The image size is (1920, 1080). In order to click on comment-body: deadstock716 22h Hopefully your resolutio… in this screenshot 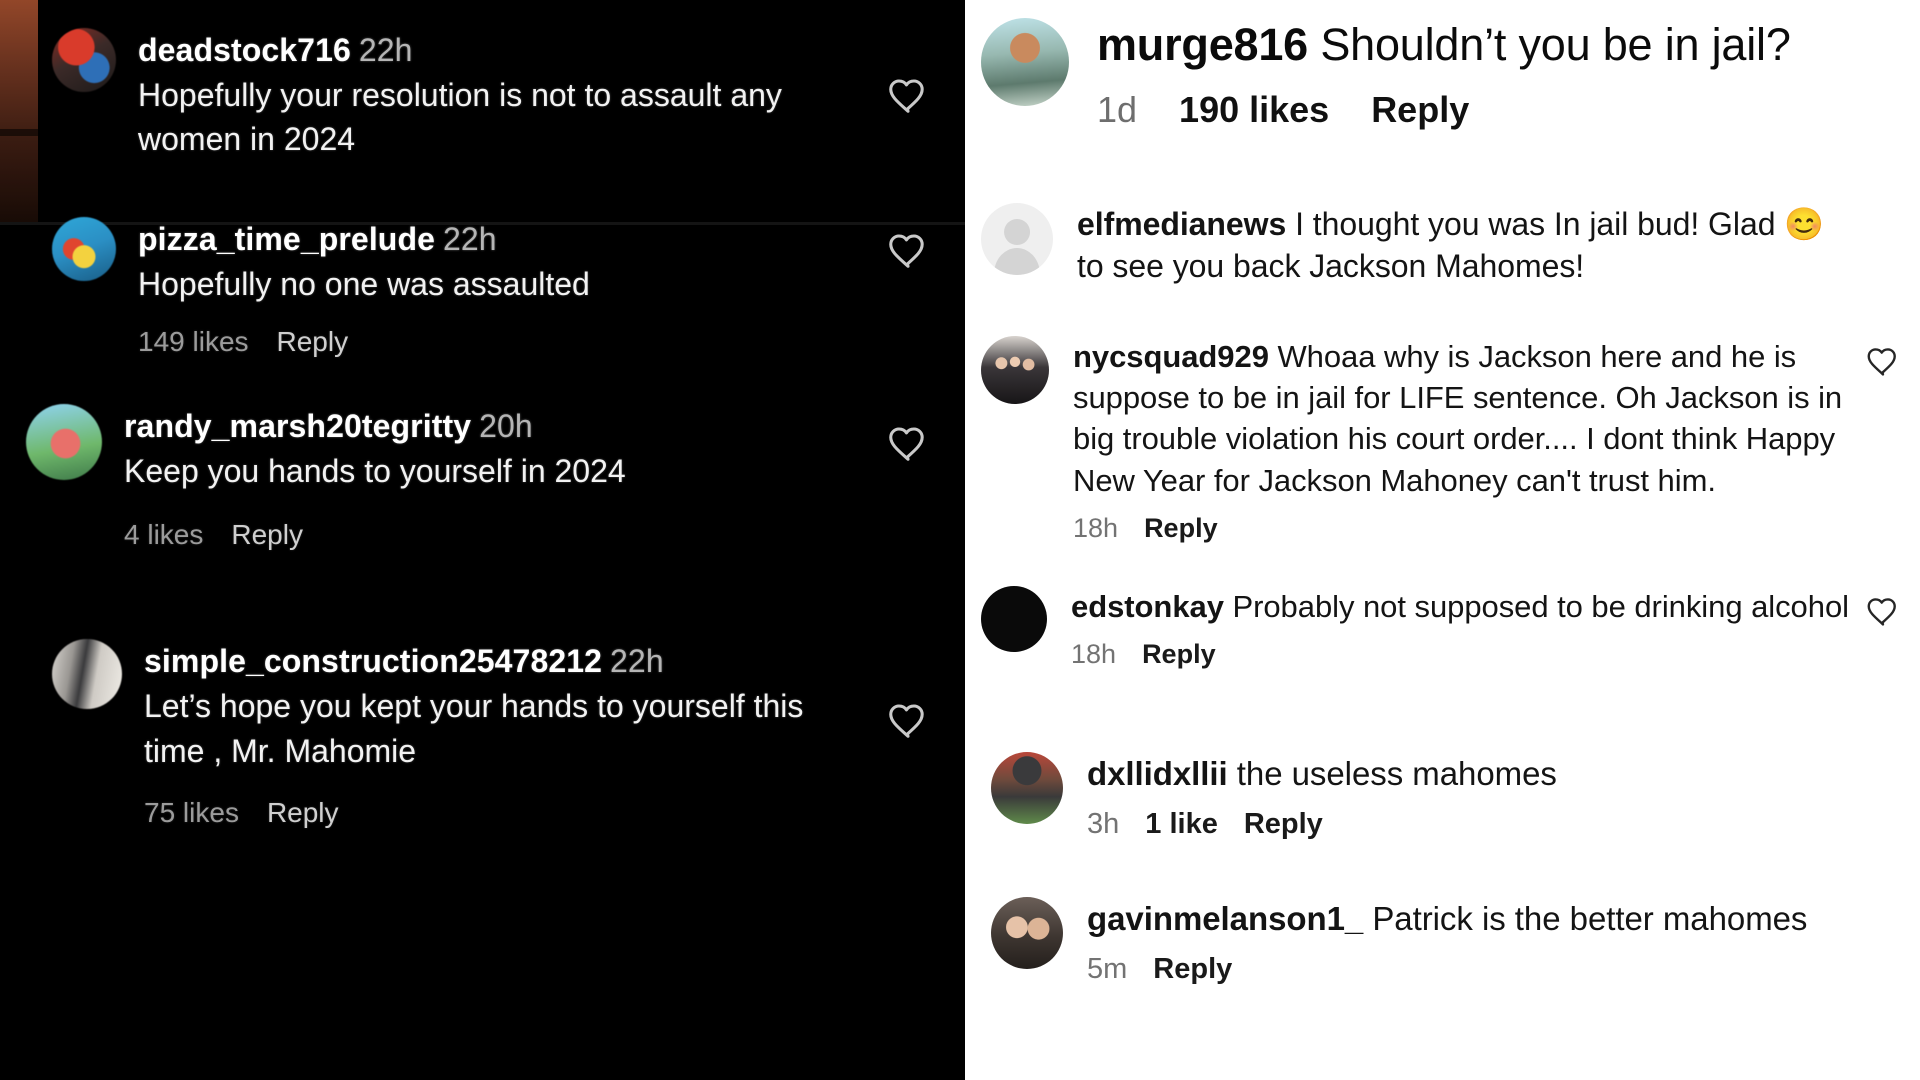, I will do `click(503, 94)`.